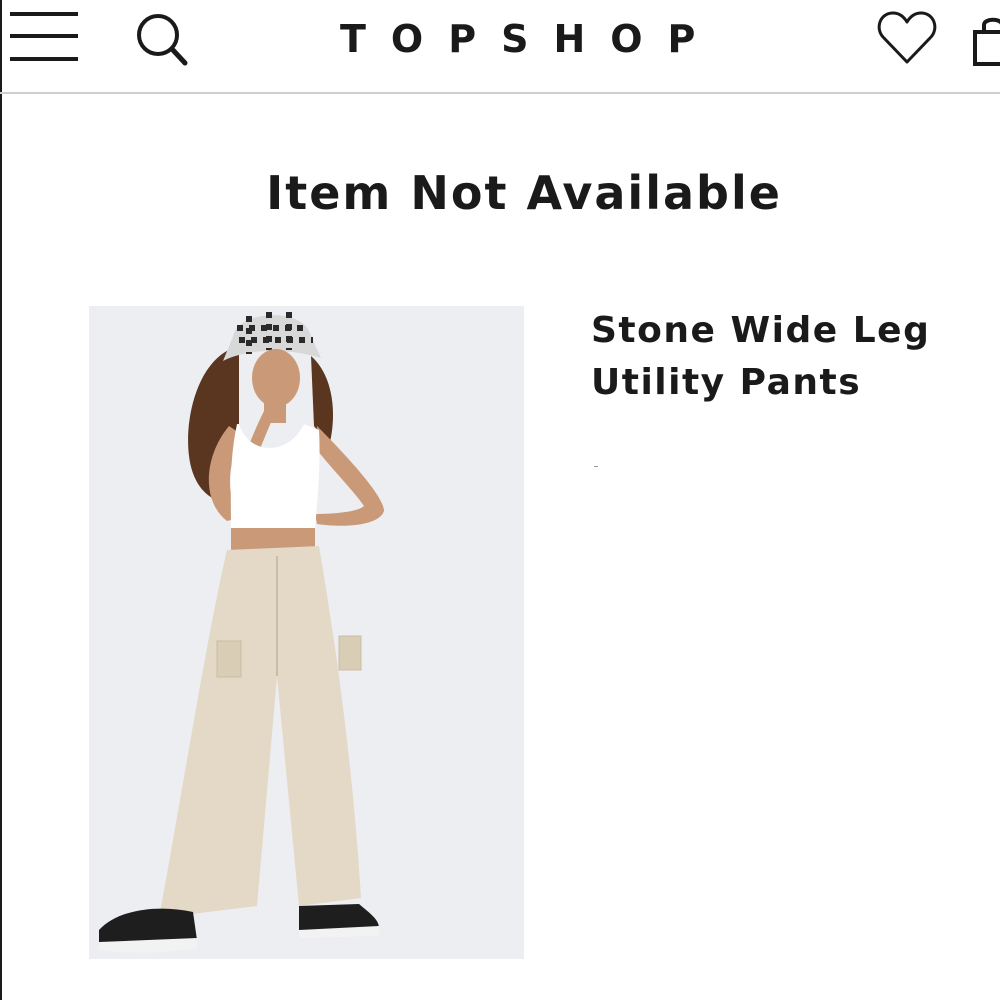 Image resolution: width=1000 pixels, height=1000 pixels. I want to click on shopping-bag-icon, so click(984, 41).